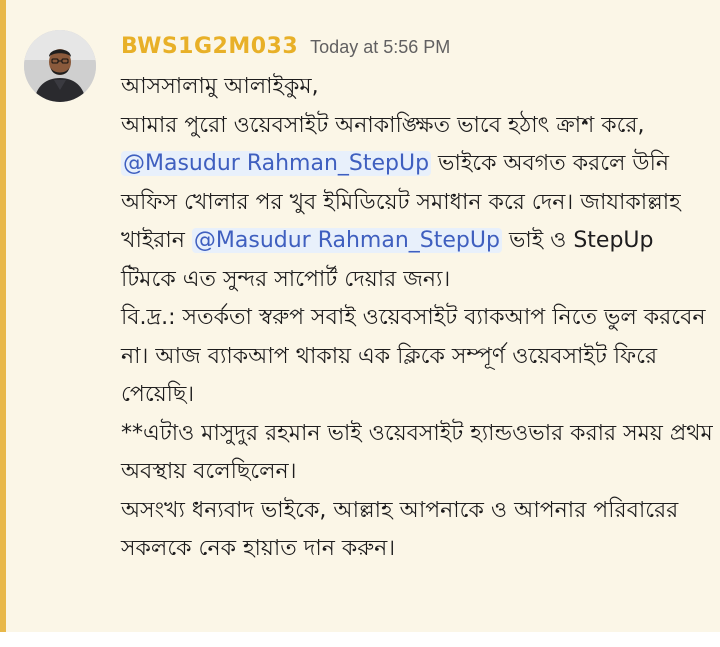  Describe the element at coordinates (380, 47) in the screenshot. I see `message-timestamp: Today at 5:56 PM` at that location.